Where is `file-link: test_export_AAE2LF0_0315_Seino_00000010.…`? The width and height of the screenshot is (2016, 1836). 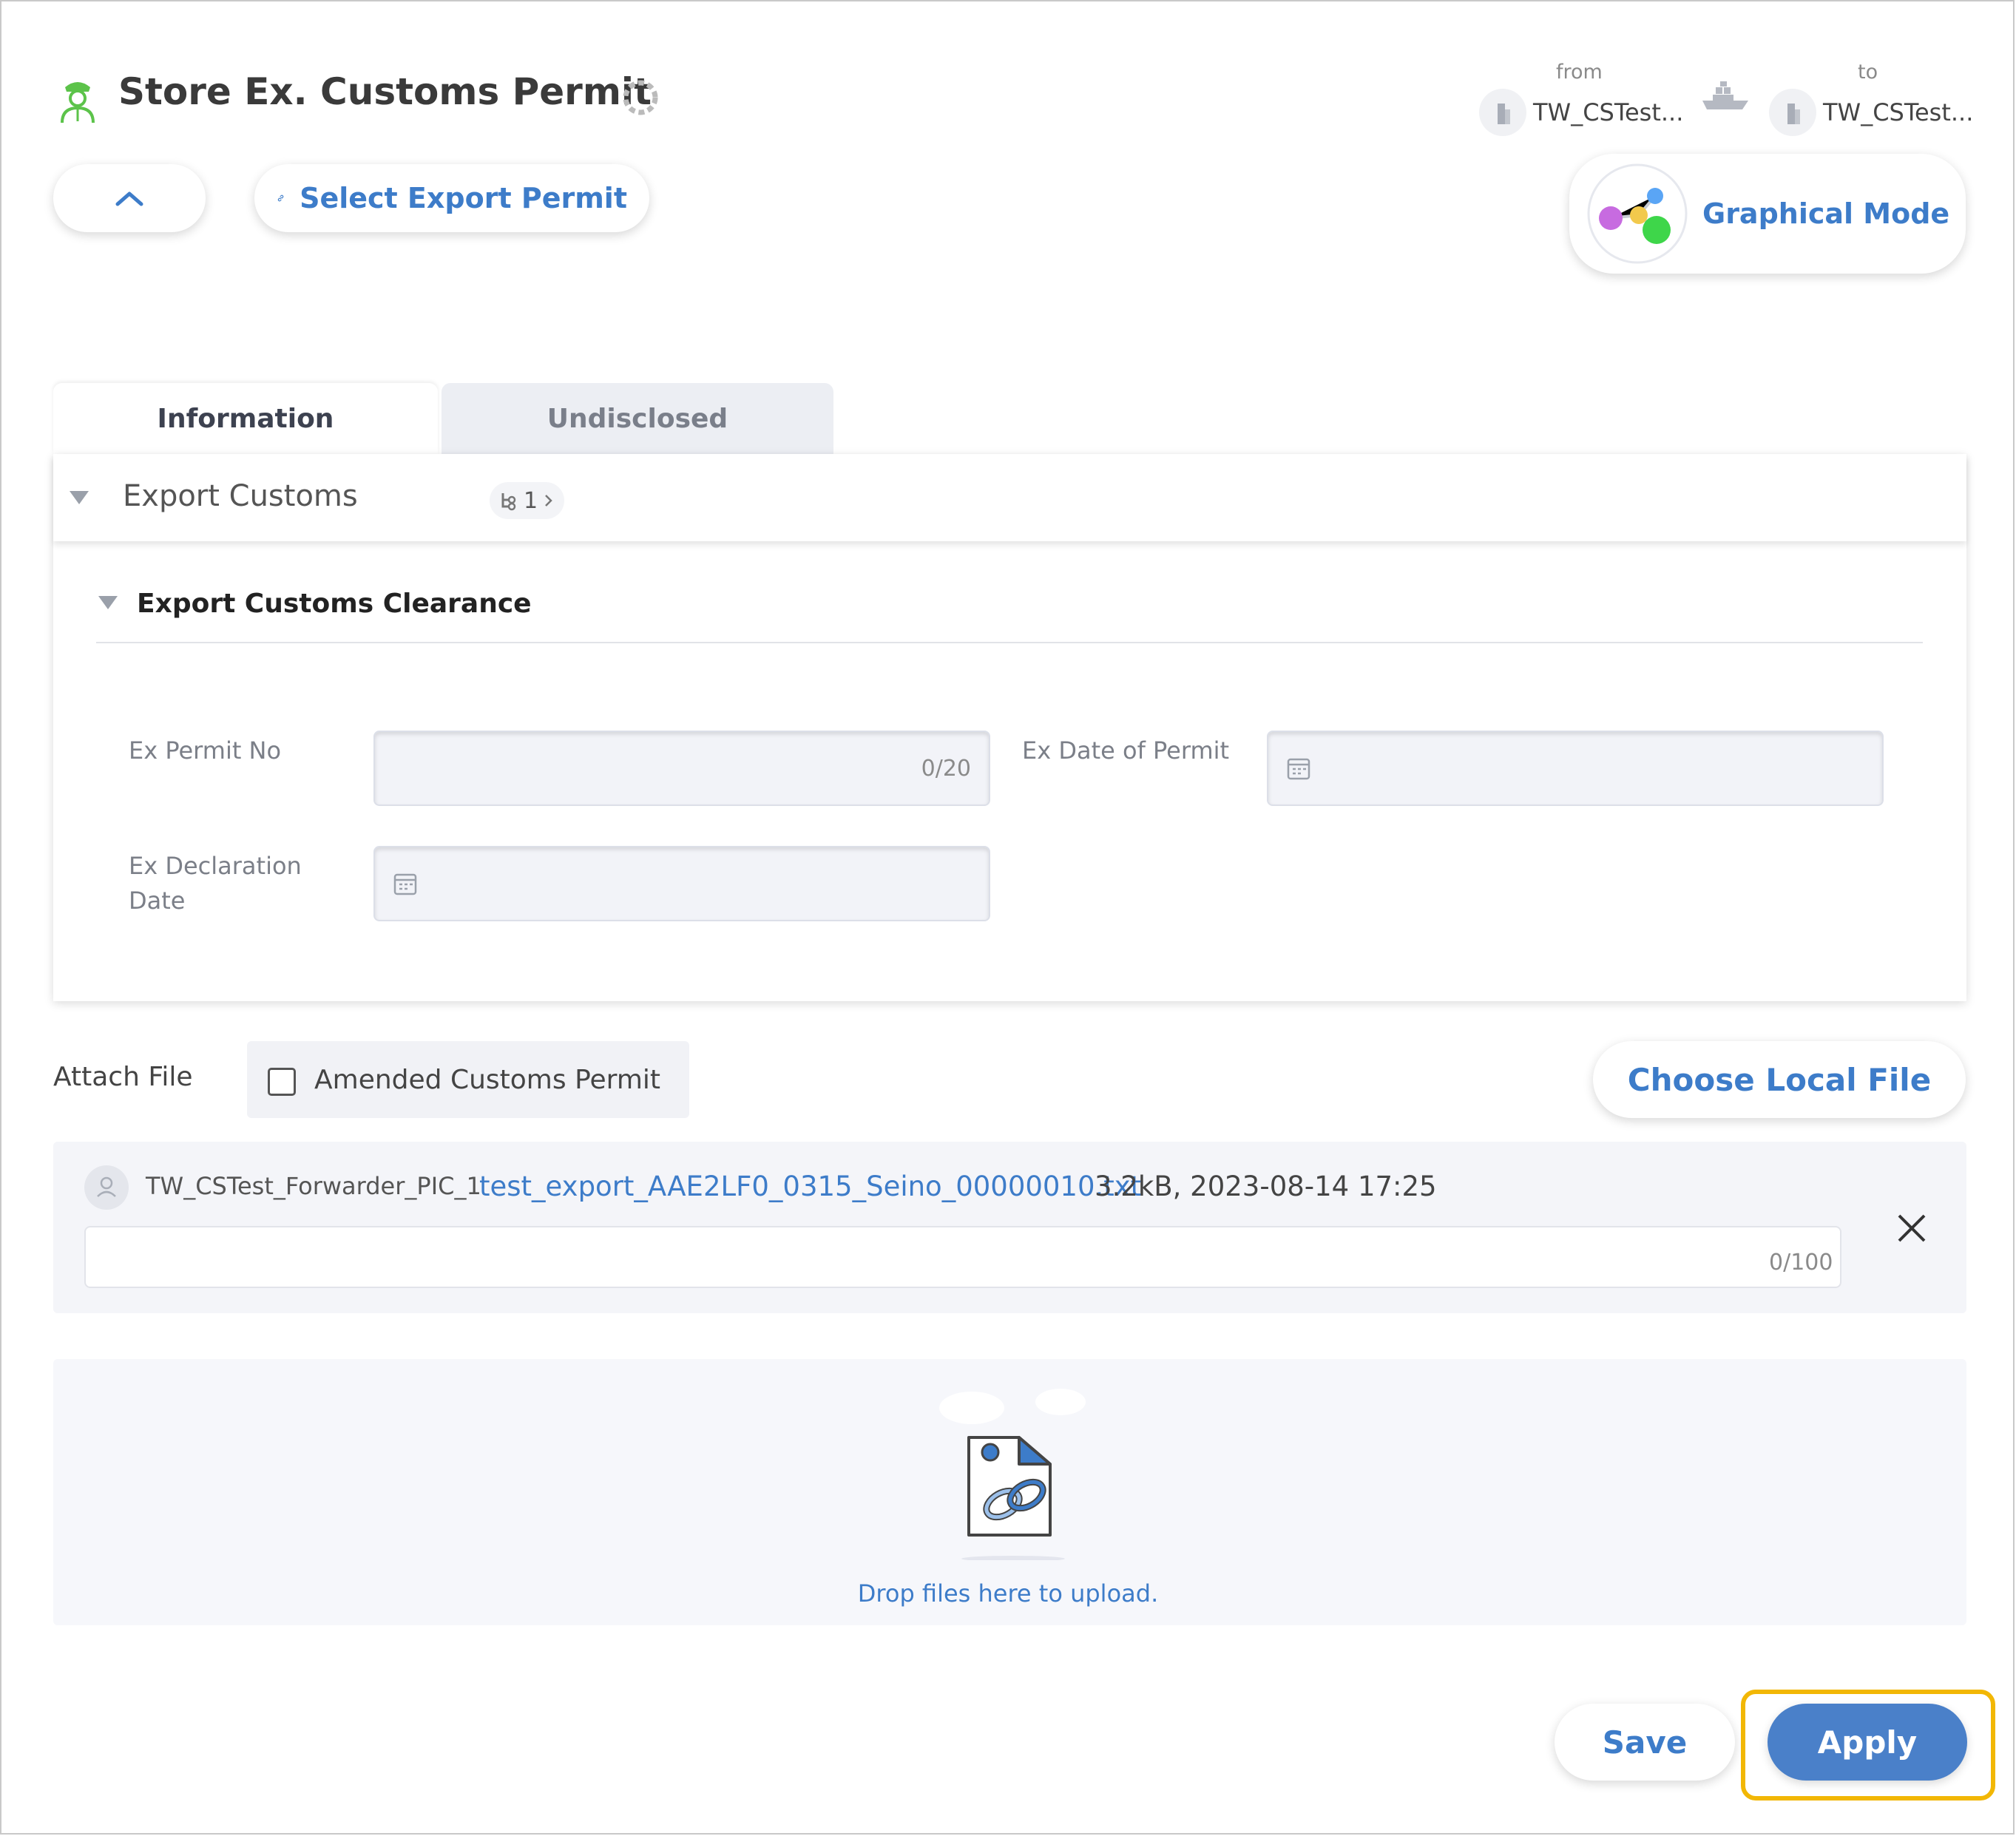
file-link: test_export_AAE2LF0_0315_Seino_00000010.… is located at coordinates (810, 1186).